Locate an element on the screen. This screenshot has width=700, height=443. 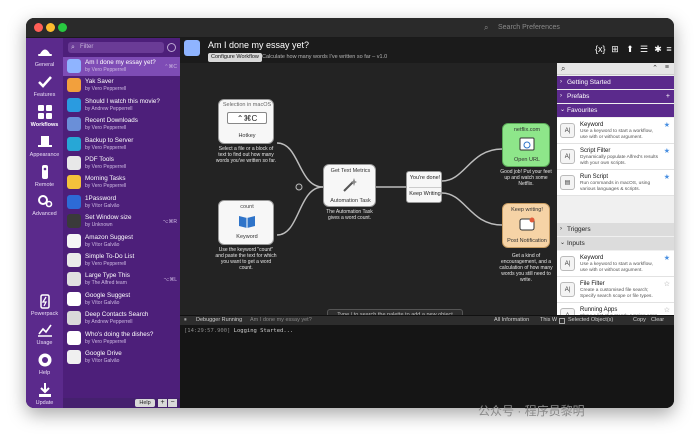
copy-button: Copy is located at coordinates (639, 320).